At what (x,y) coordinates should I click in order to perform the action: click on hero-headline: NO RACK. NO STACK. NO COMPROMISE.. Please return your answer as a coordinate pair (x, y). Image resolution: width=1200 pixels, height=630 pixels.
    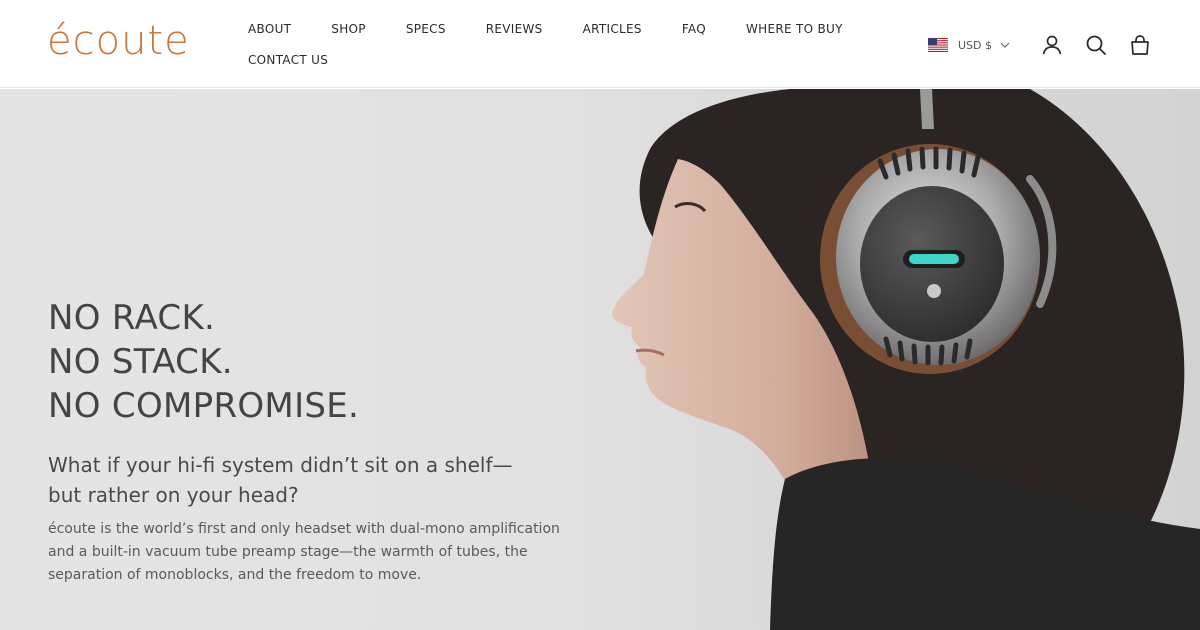
    Looking at the image, I should click on (318, 362).